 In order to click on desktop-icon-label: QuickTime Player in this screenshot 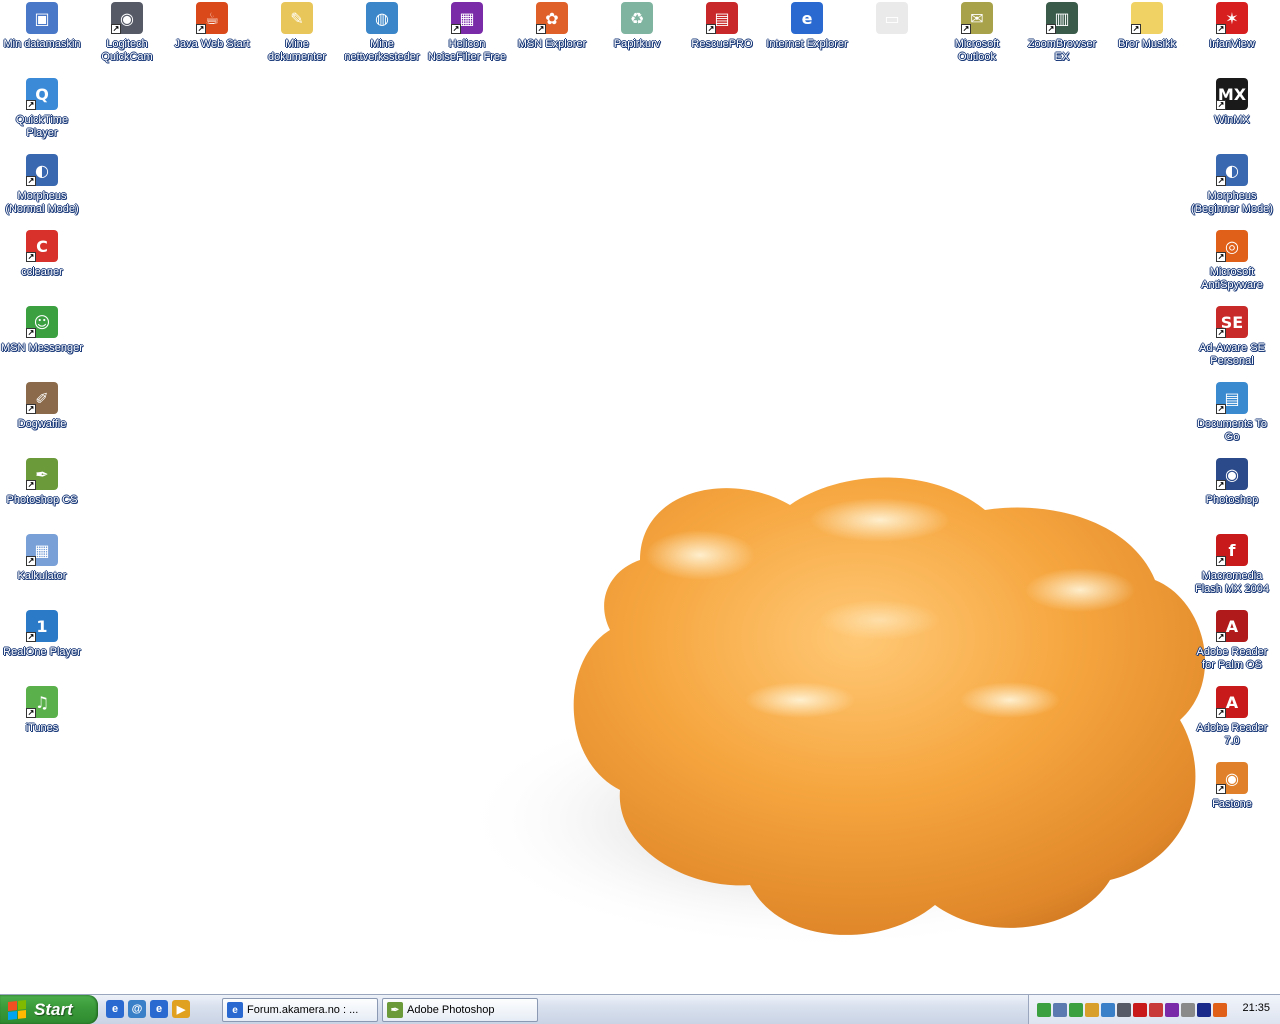, I will do `click(42, 126)`.